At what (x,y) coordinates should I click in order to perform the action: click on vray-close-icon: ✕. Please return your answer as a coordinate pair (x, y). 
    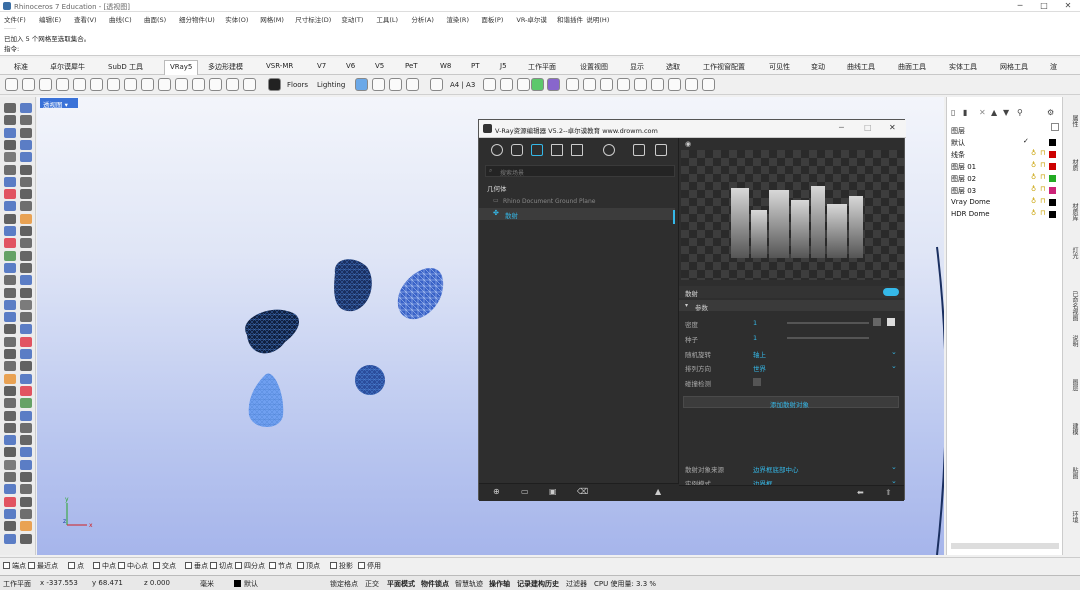
    Looking at the image, I should click on (892, 127).